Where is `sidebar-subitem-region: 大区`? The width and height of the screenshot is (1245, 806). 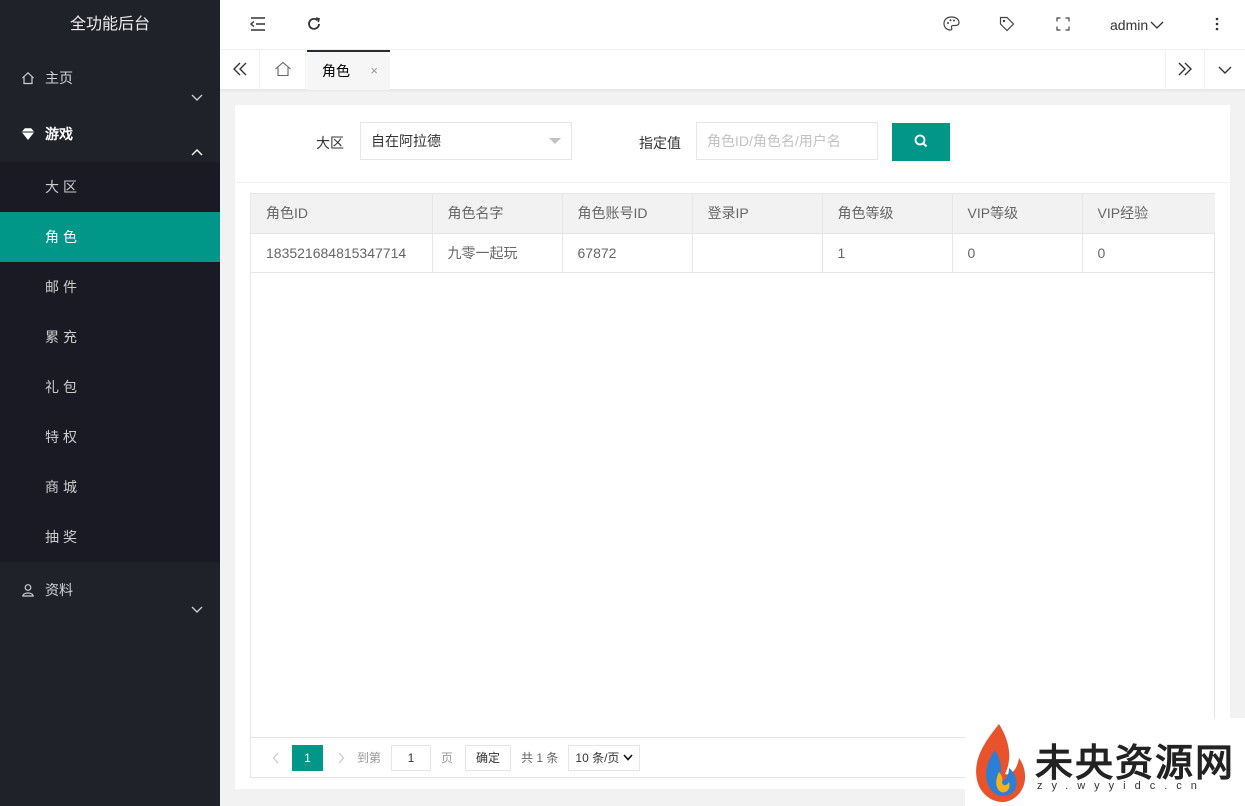 sidebar-subitem-region: 大区 is located at coordinates (110, 187).